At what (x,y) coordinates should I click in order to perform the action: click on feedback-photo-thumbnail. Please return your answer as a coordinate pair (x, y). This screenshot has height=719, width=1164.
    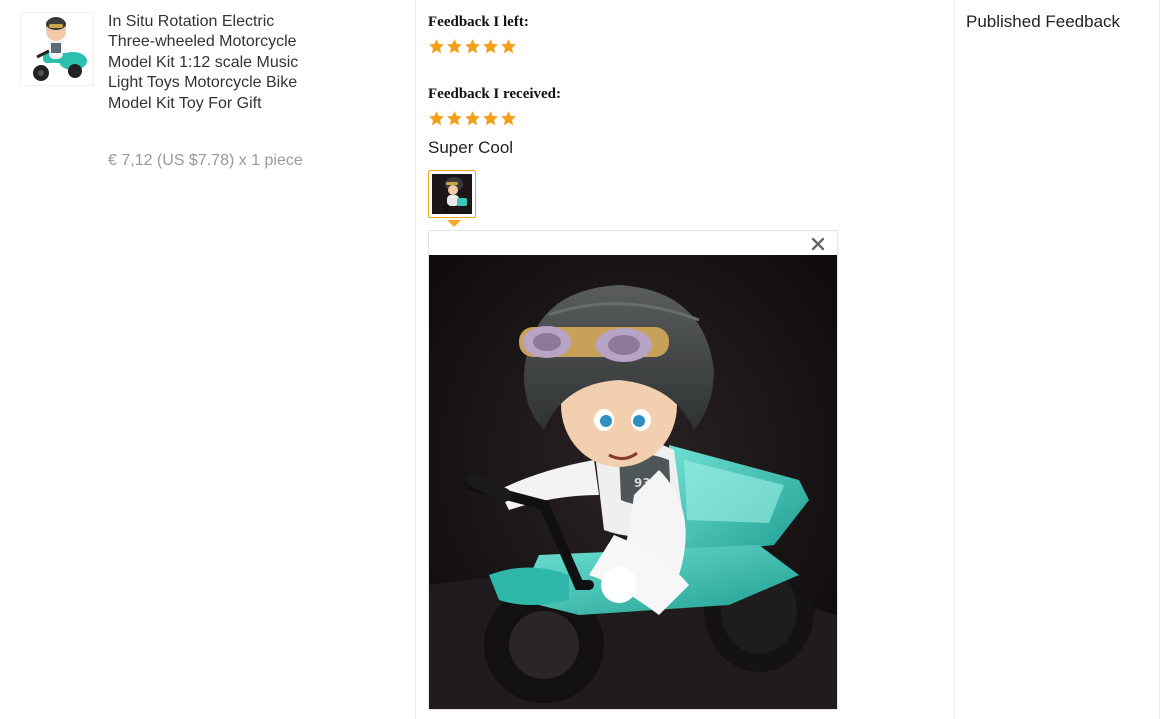
    Looking at the image, I should click on (452, 194).